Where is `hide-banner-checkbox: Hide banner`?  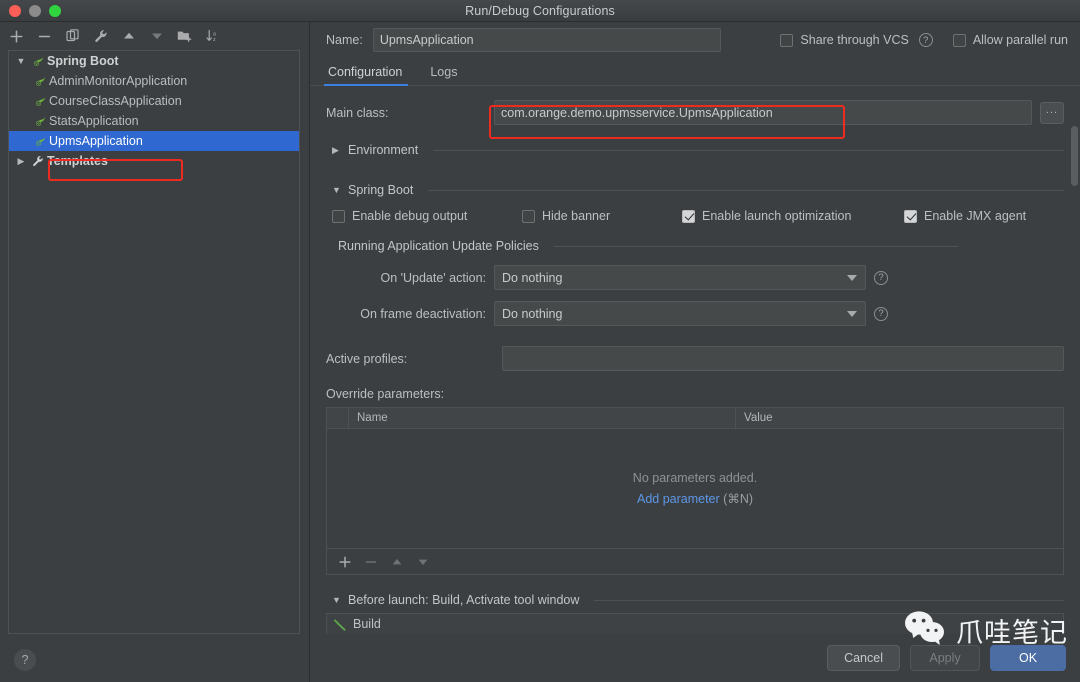 hide-banner-checkbox: Hide banner is located at coordinates (602, 216).